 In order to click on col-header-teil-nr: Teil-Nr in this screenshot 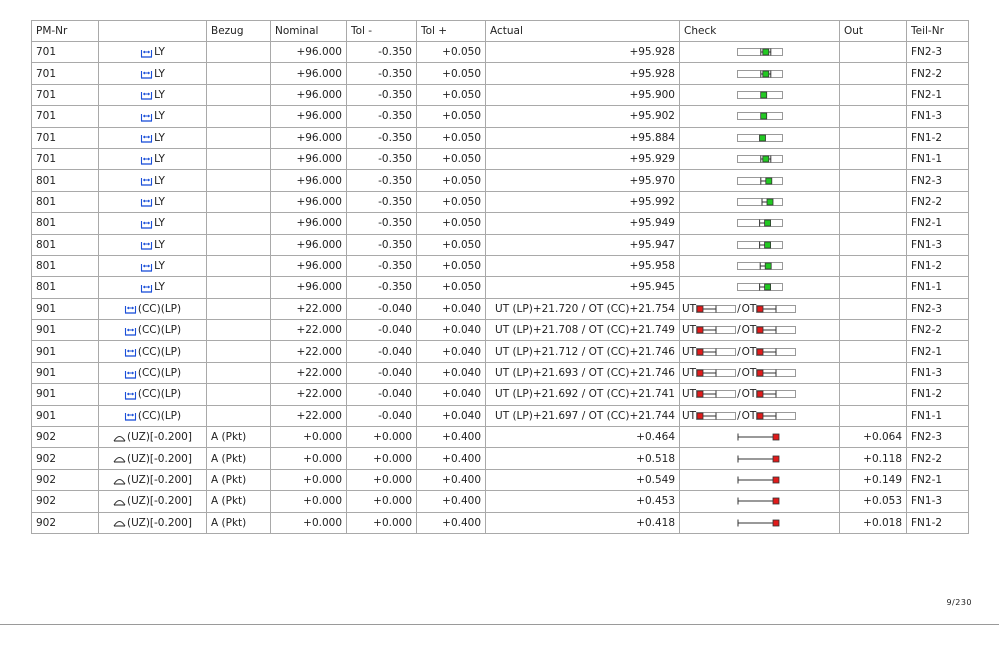, I will do `click(937, 31)`.